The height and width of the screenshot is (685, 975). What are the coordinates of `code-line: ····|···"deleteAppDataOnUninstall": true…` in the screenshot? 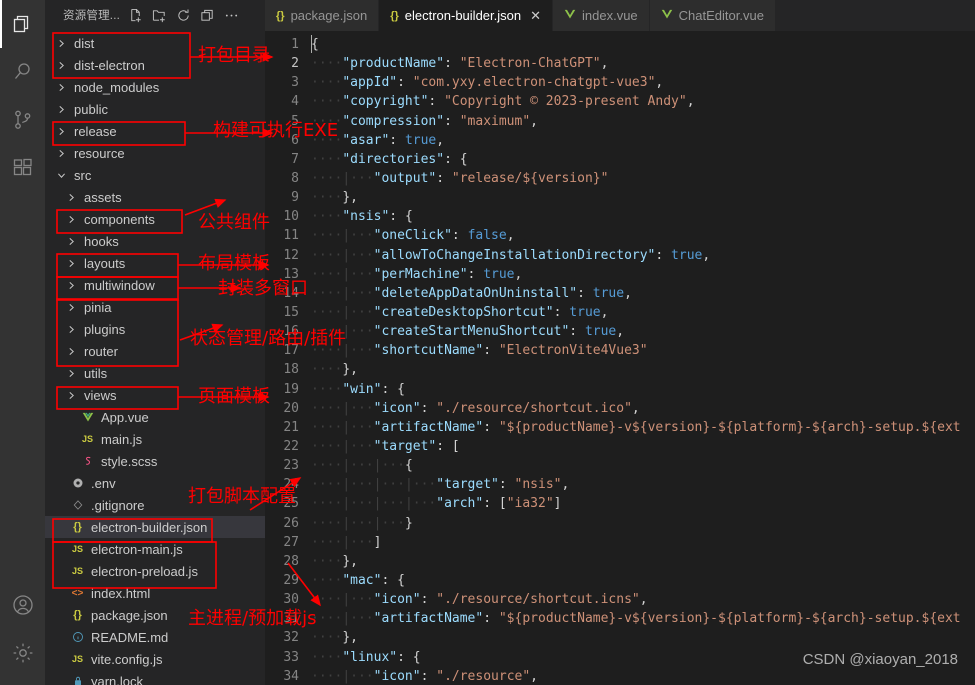 It's located at (643, 293).